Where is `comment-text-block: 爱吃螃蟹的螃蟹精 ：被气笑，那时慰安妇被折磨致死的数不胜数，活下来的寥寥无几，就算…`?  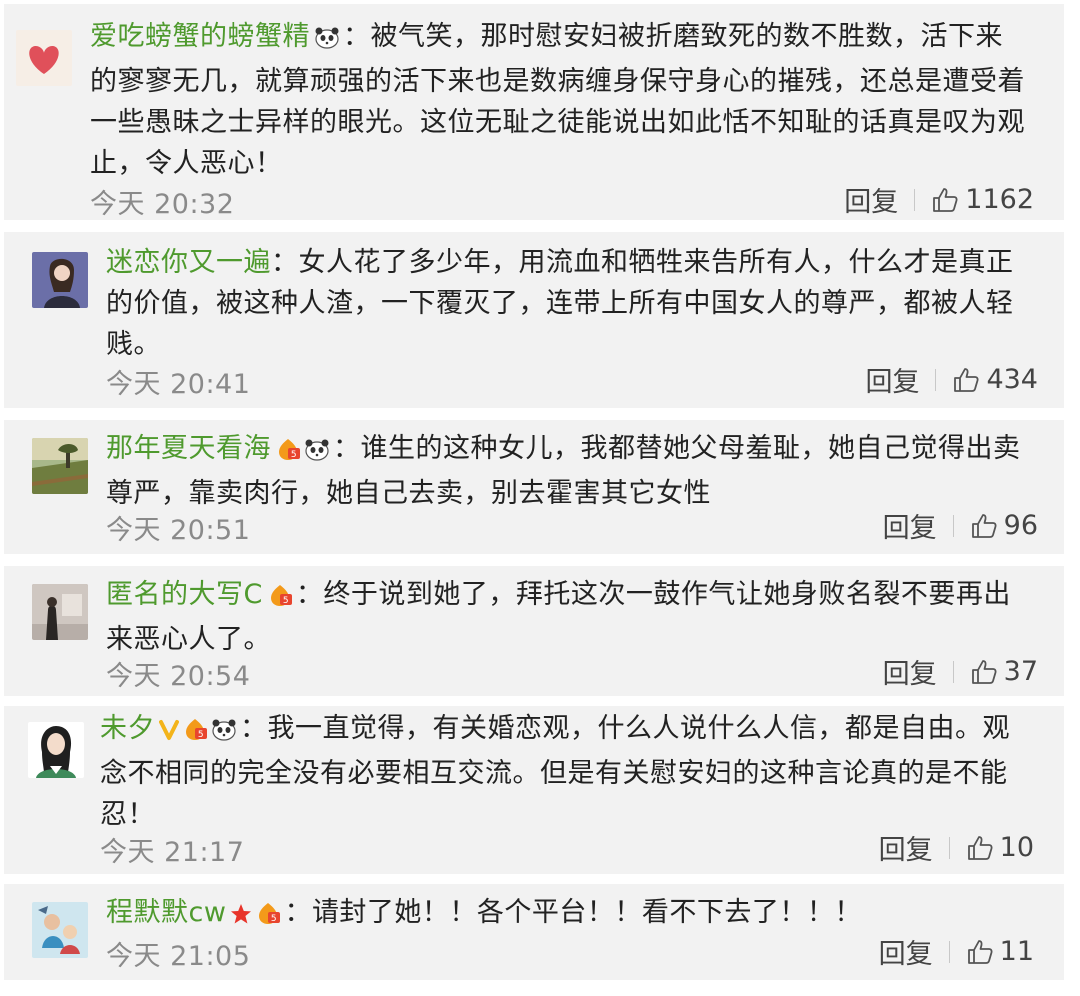
comment-text-block: 爱吃螃蟹的螃蟹精 ：被气笑，那时慰安妇被折磨致死的数不胜数，活下来的寥寥无几，就算… is located at coordinates (557, 99).